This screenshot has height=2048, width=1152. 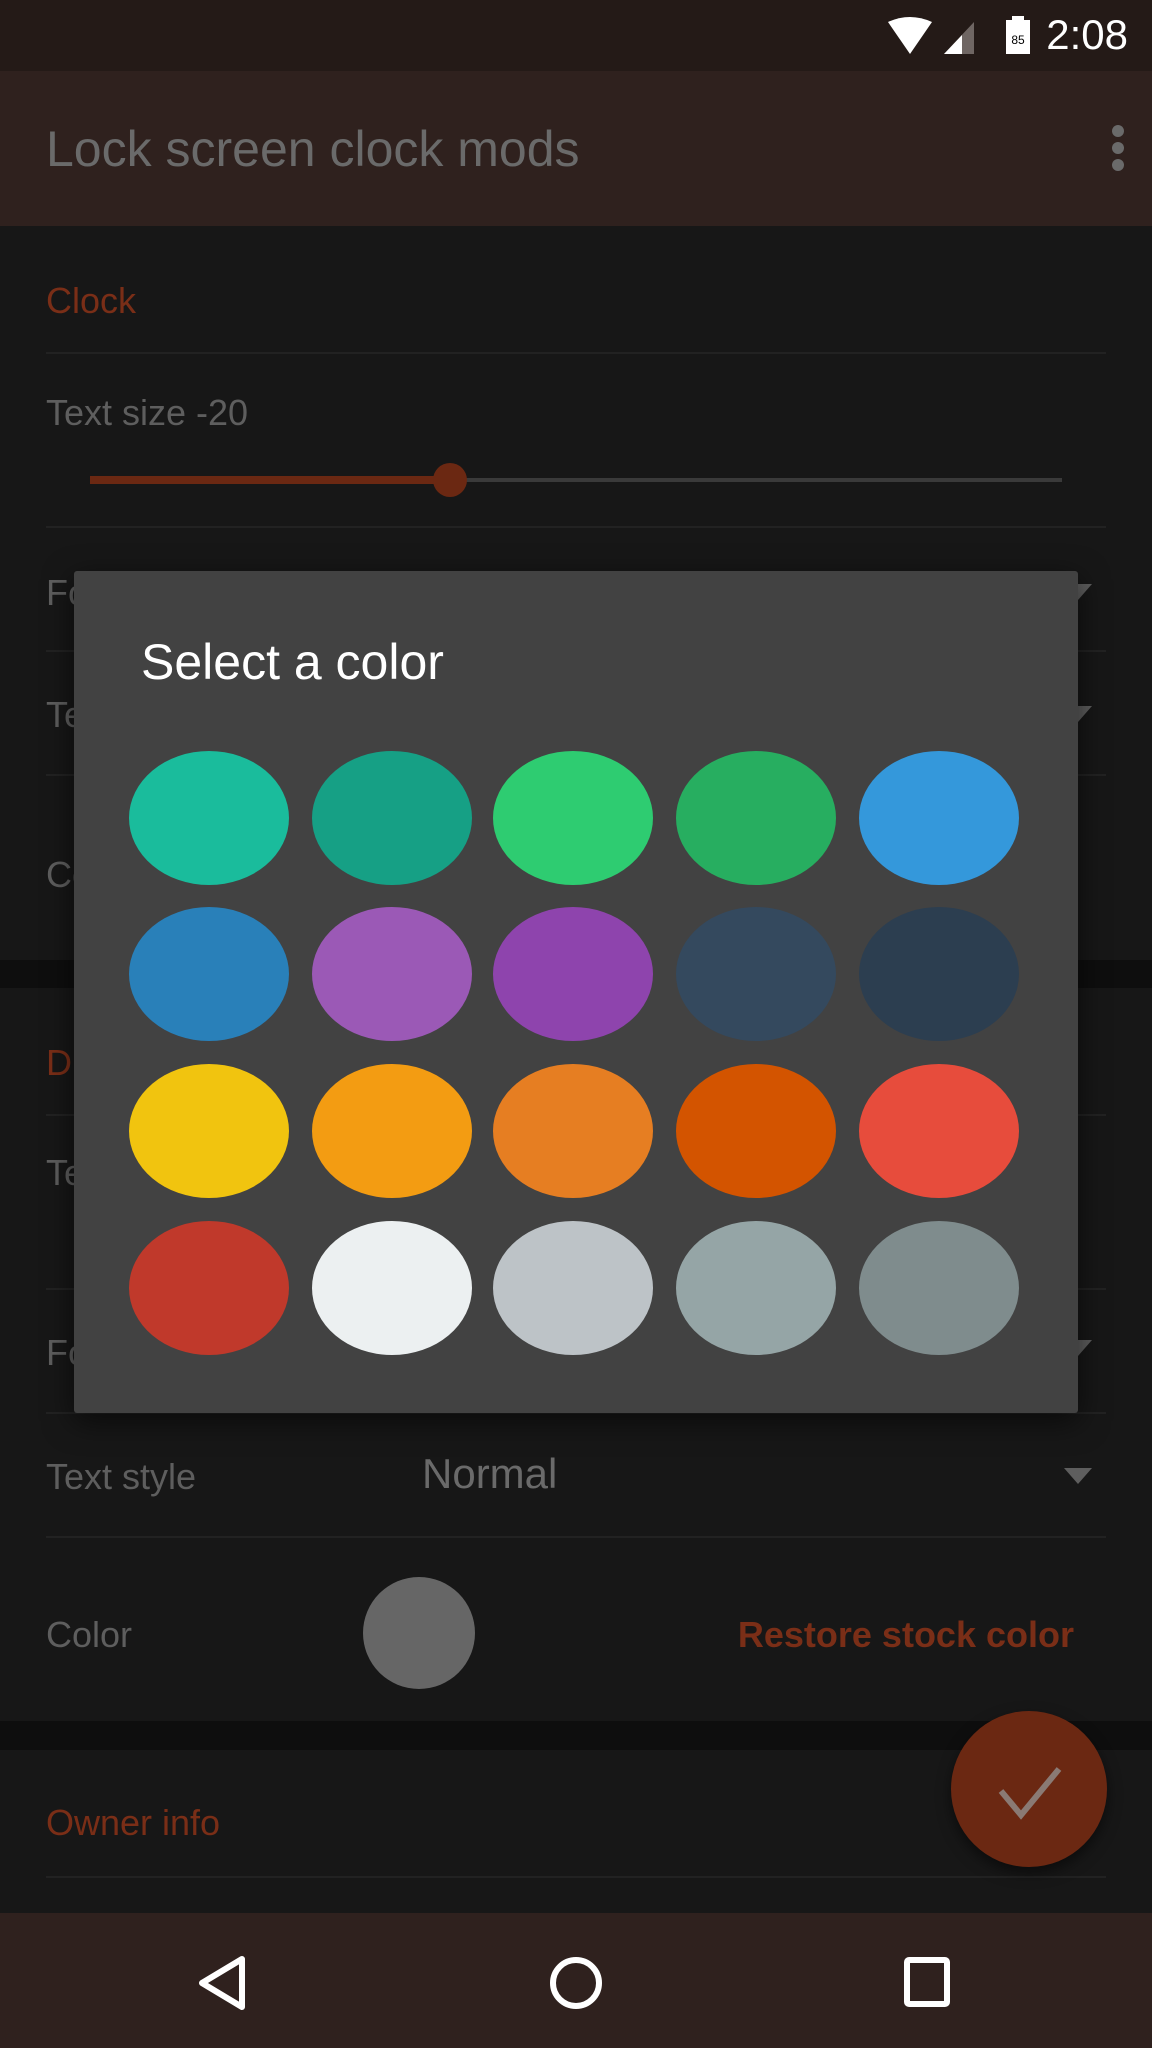 What do you see at coordinates (121, 1476) in the screenshot?
I see `text-style-label: Text style` at bounding box center [121, 1476].